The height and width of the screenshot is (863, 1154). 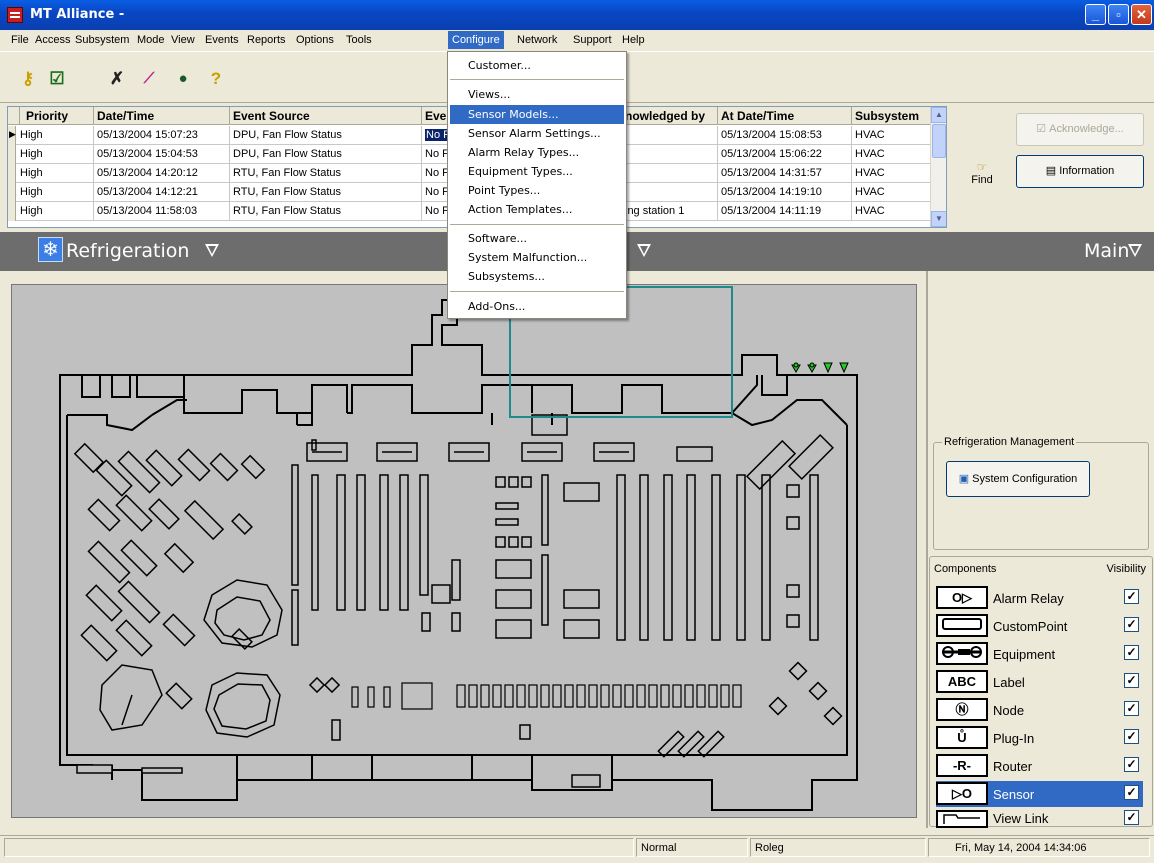 What do you see at coordinates (670, 116) in the screenshot?
I see `column-acknowledged-by: nowledged by` at bounding box center [670, 116].